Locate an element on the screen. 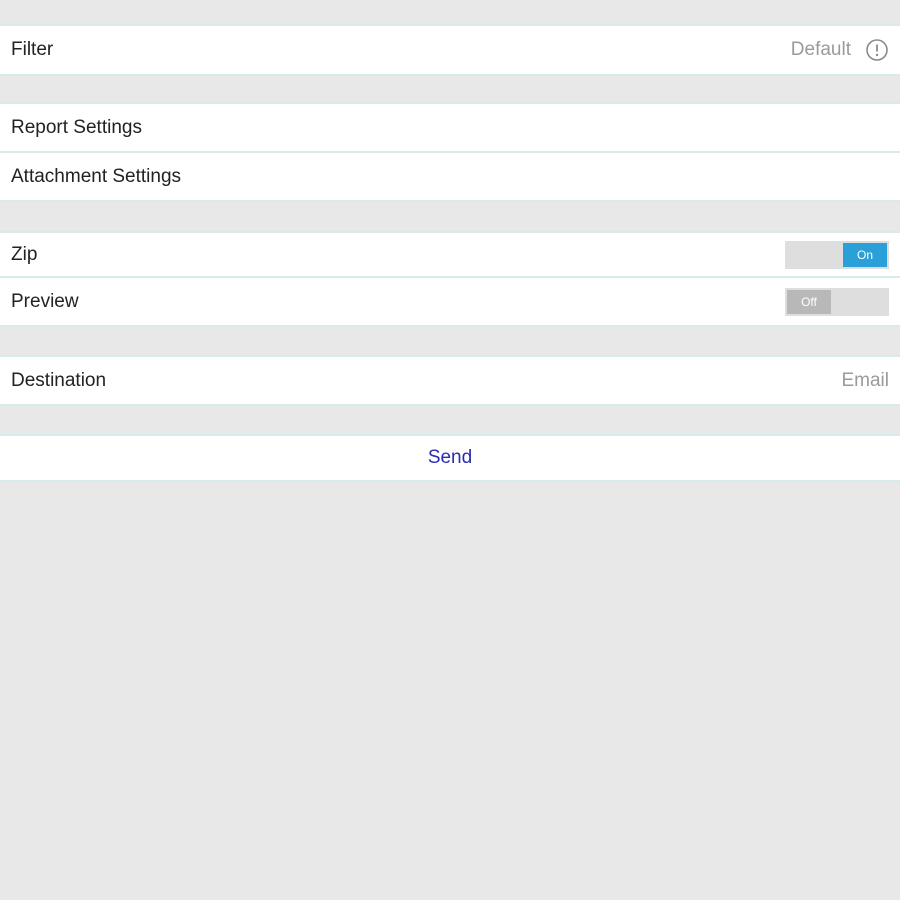  filter-right: Default is located at coordinates (840, 50).